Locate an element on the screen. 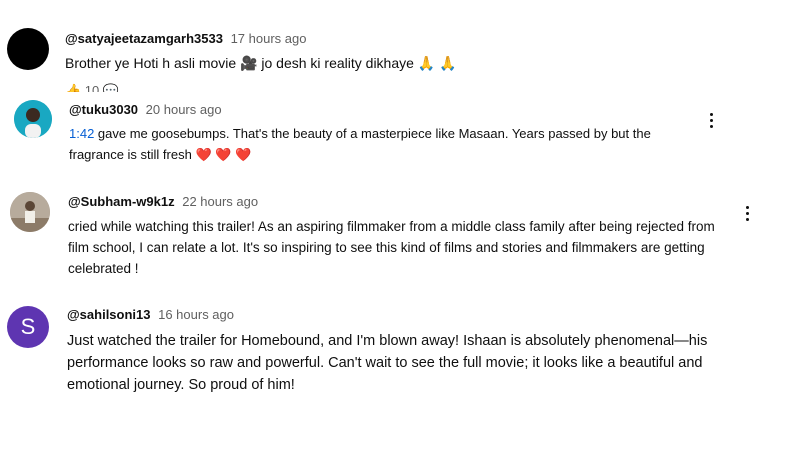  comment-time: 22 hours ago is located at coordinates (220, 201).